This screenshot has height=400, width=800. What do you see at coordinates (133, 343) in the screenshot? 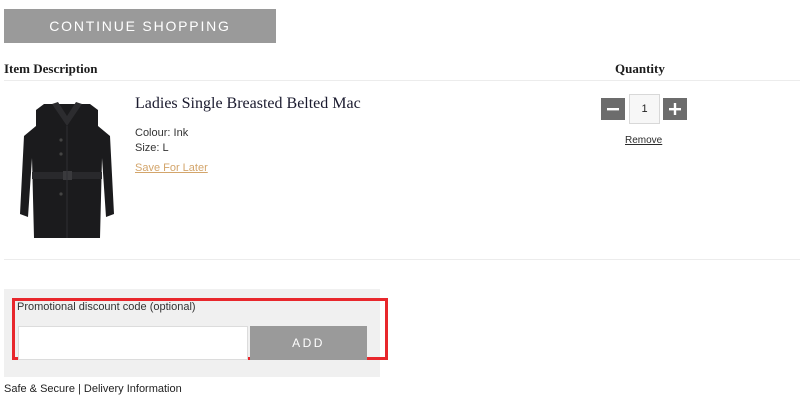
I see `promo-code-input` at bounding box center [133, 343].